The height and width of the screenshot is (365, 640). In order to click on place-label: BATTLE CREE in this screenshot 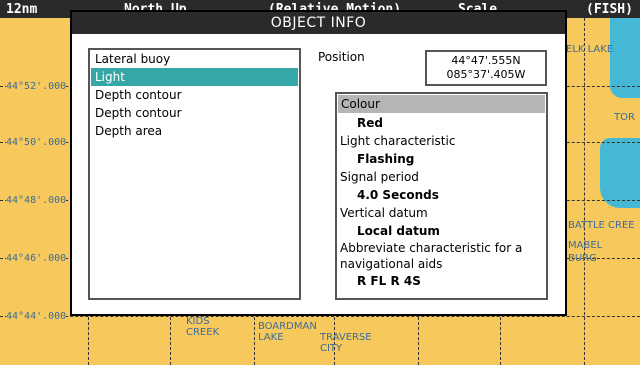, I will do `click(601, 225)`.